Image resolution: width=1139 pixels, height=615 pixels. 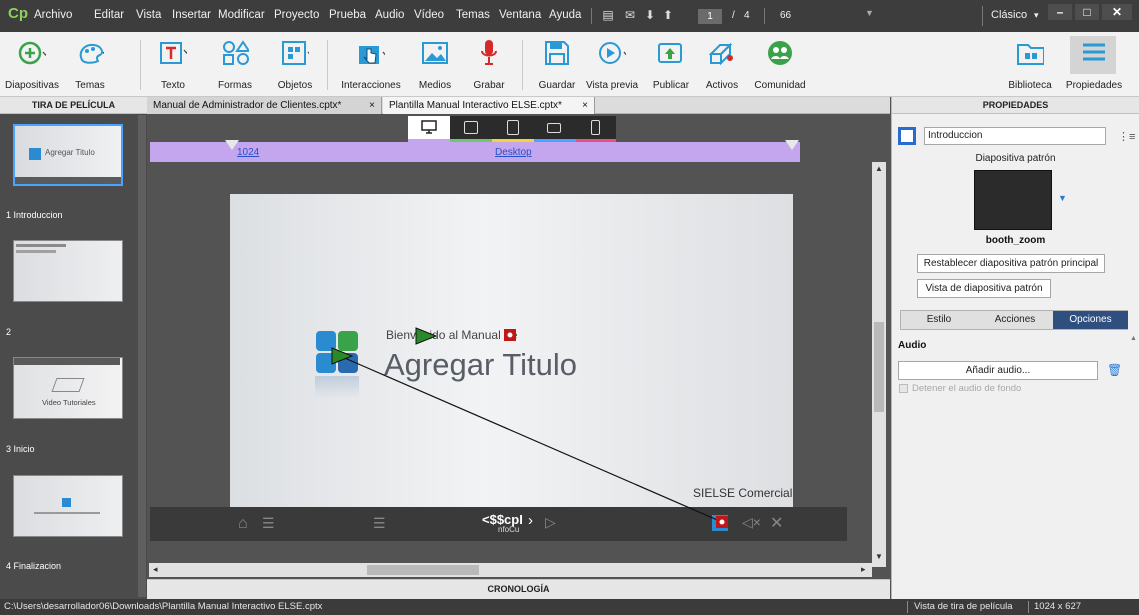 I want to click on motion-path-line, so click(x=531, y=439).